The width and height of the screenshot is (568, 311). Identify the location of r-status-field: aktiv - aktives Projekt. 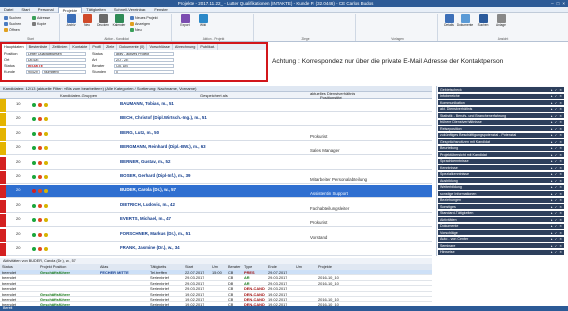
(144, 54).